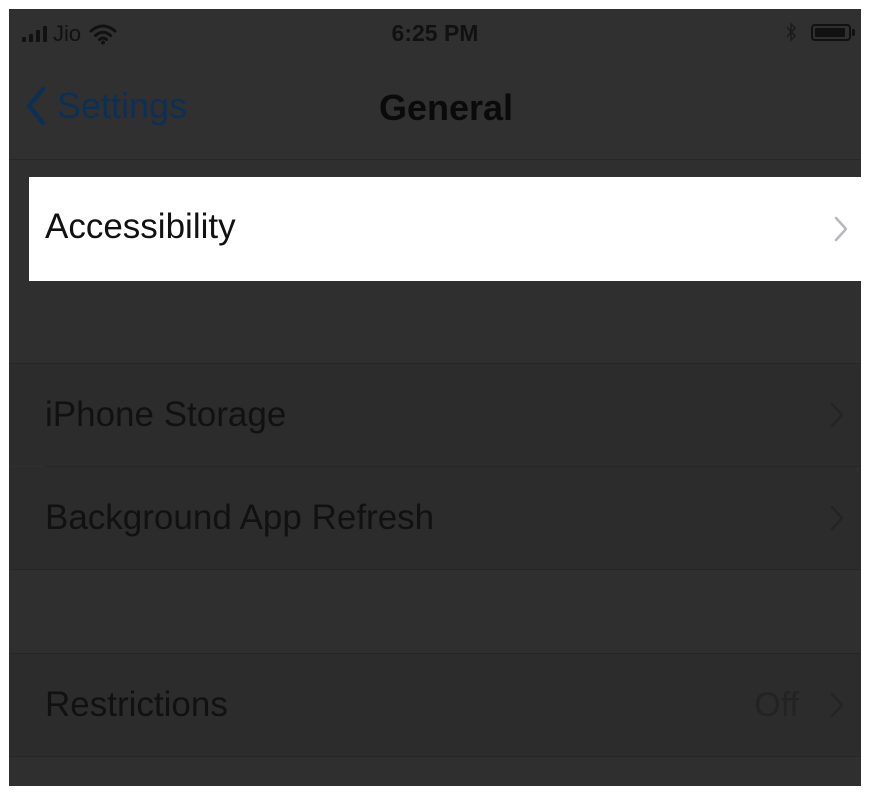 The height and width of the screenshot is (795, 870). Describe the element at coordinates (435, 705) in the screenshot. I see `list-item-restrictions: Restrictions Off` at that location.